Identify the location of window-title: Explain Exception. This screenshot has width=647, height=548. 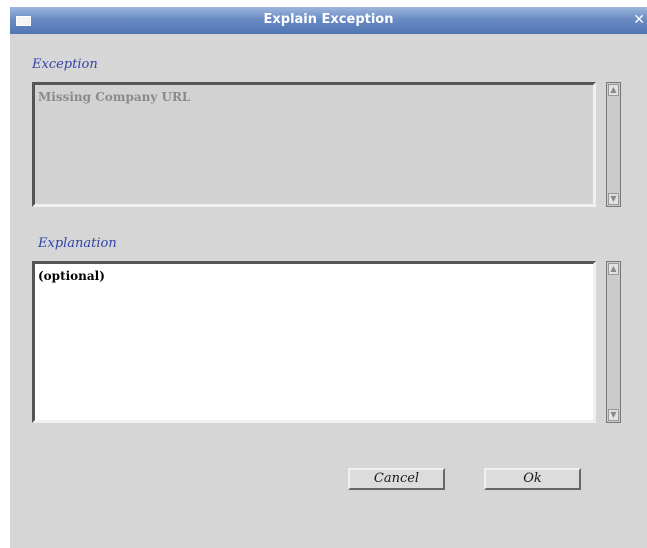
(328, 19).